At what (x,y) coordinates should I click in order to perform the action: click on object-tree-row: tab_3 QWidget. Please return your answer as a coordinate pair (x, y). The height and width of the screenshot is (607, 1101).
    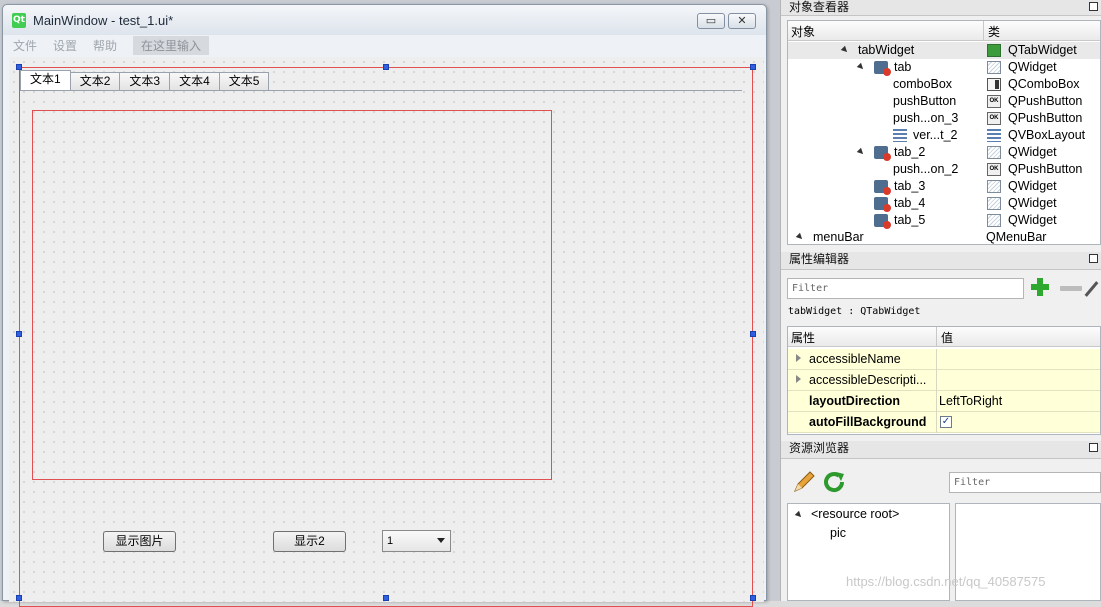
    Looking at the image, I should click on (944, 186).